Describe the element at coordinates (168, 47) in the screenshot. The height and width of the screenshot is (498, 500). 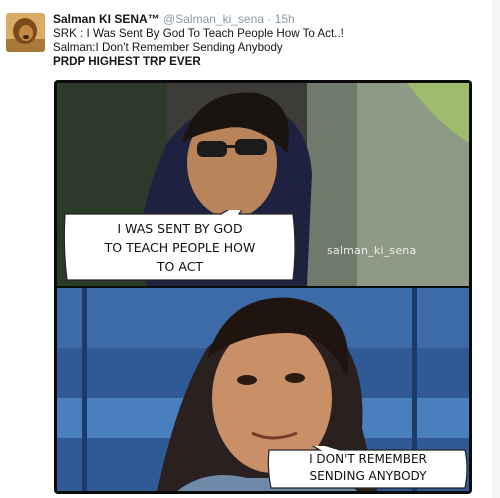
I see `tweet-line: Salman:I Don't Remember Sending Anybody` at that location.